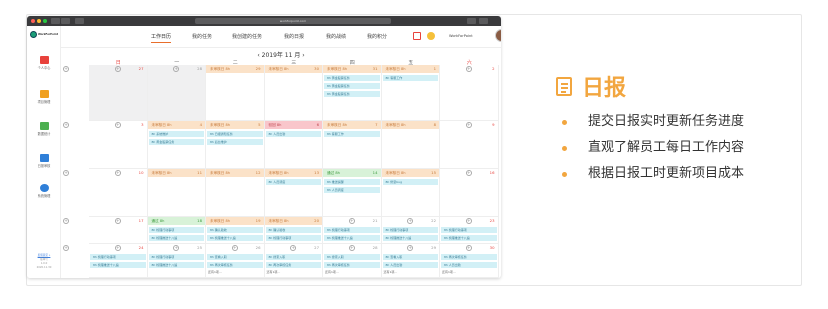 The width and height of the screenshot is (828, 309). Describe the element at coordinates (247, 36) in the screenshot. I see `tab-created-tasks: 我创建的任务` at that location.